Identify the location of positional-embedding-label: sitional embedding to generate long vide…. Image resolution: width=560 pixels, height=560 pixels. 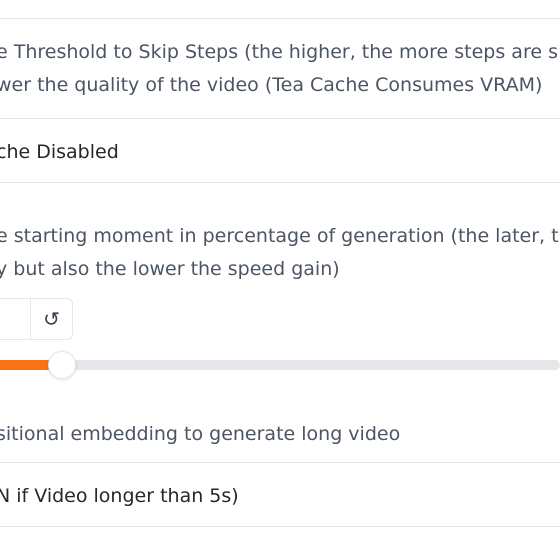
(200, 434).